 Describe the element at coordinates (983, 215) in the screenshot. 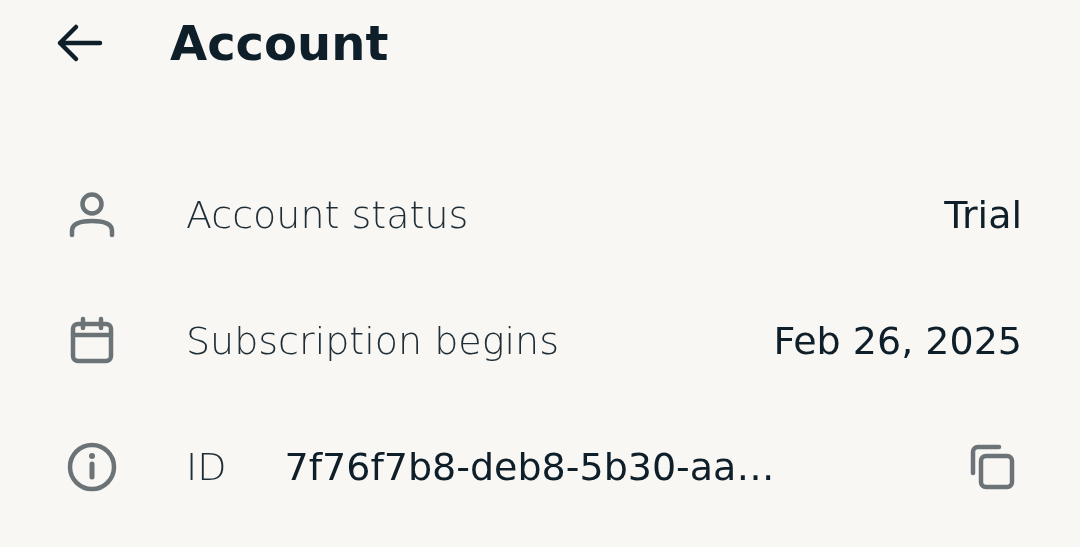

I see `row-value: Trial` at that location.